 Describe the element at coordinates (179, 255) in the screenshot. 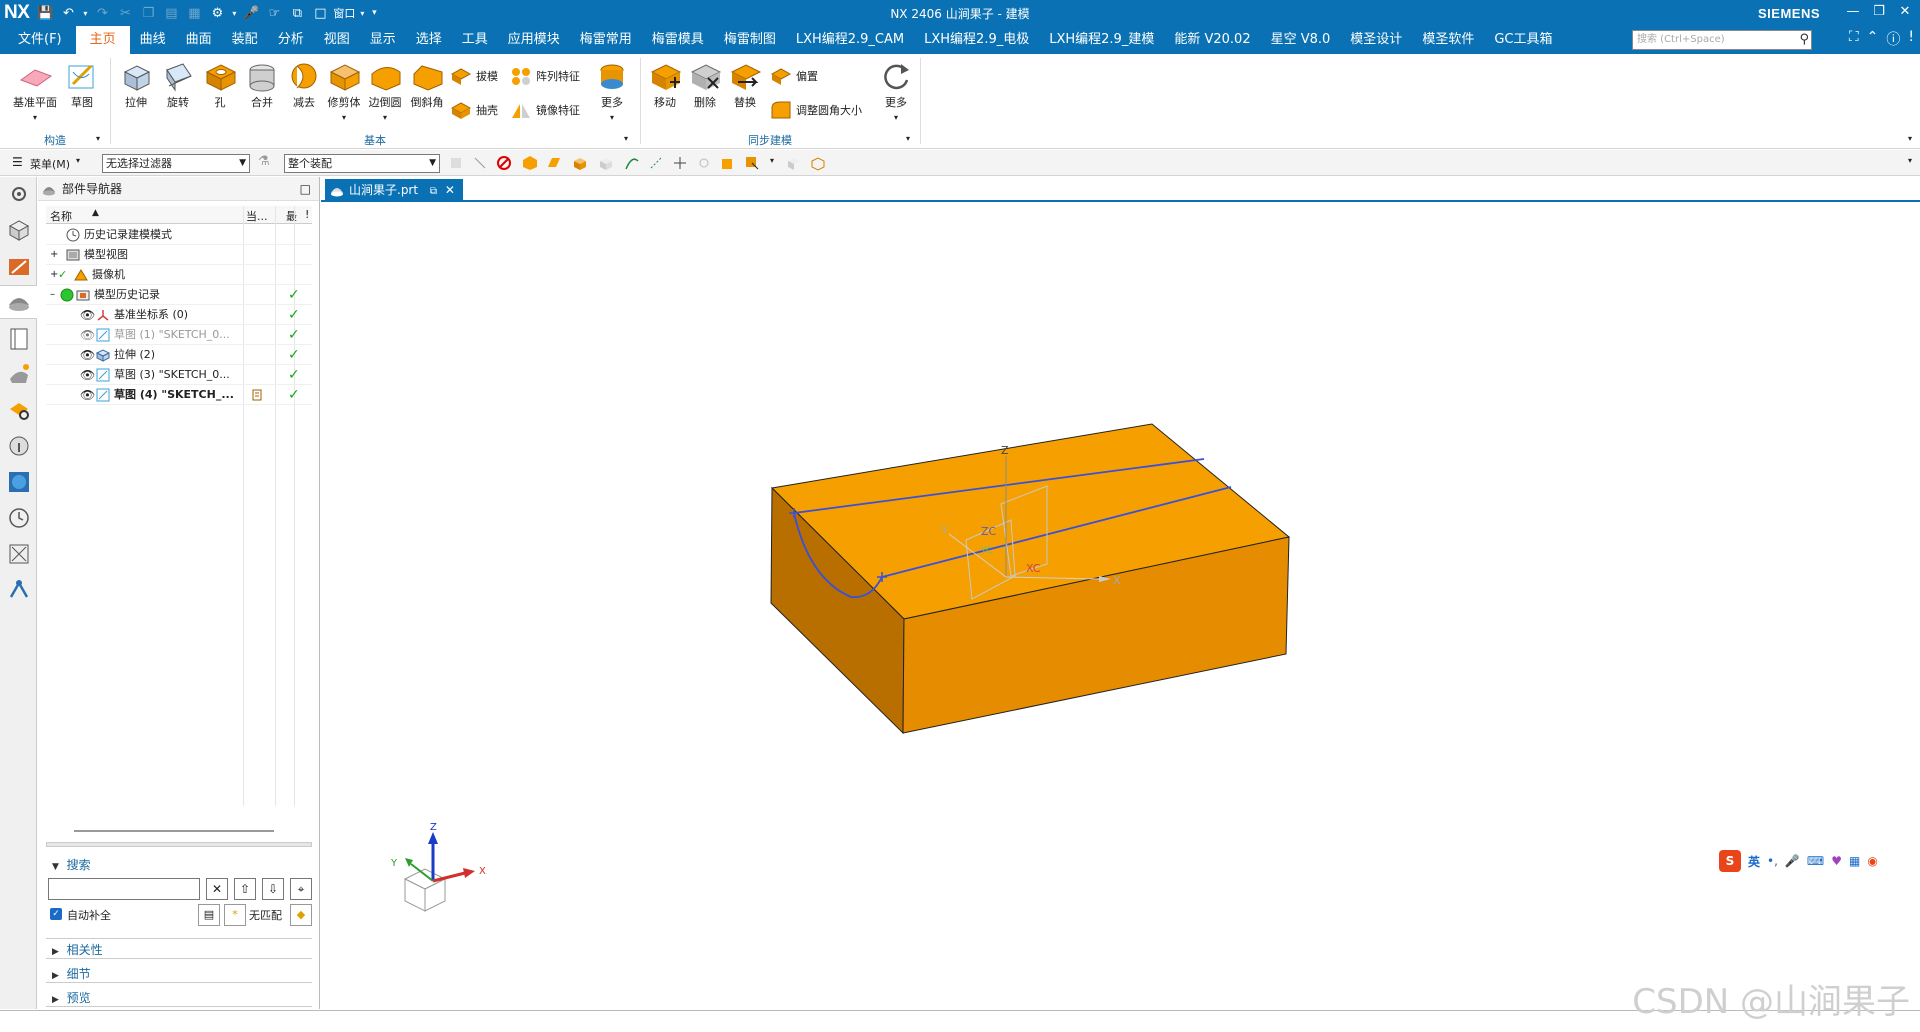

I see `tree-item-model-views: + 模型视图` at that location.